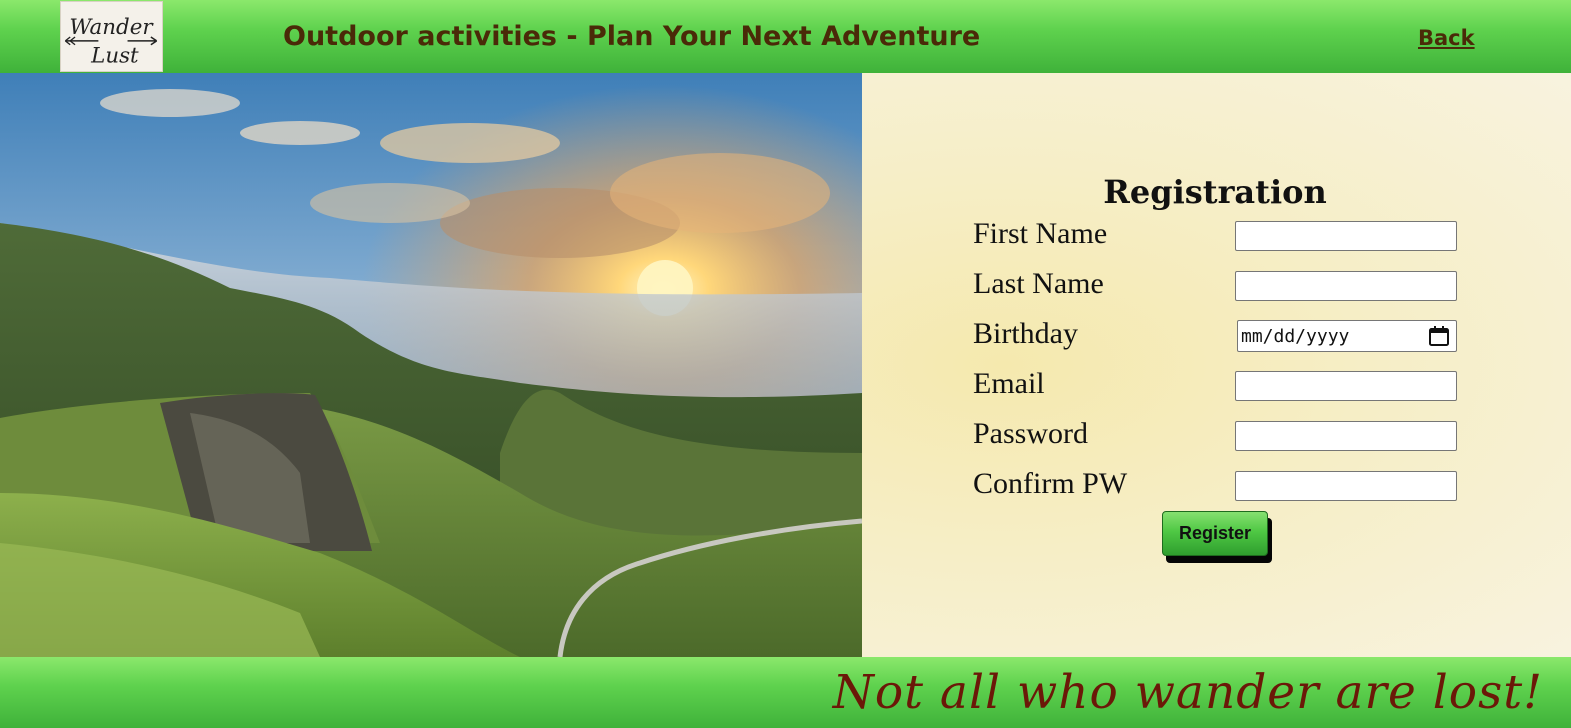  What do you see at coordinates (114, 55) in the screenshot?
I see `logo-text-bottom: Lust` at bounding box center [114, 55].